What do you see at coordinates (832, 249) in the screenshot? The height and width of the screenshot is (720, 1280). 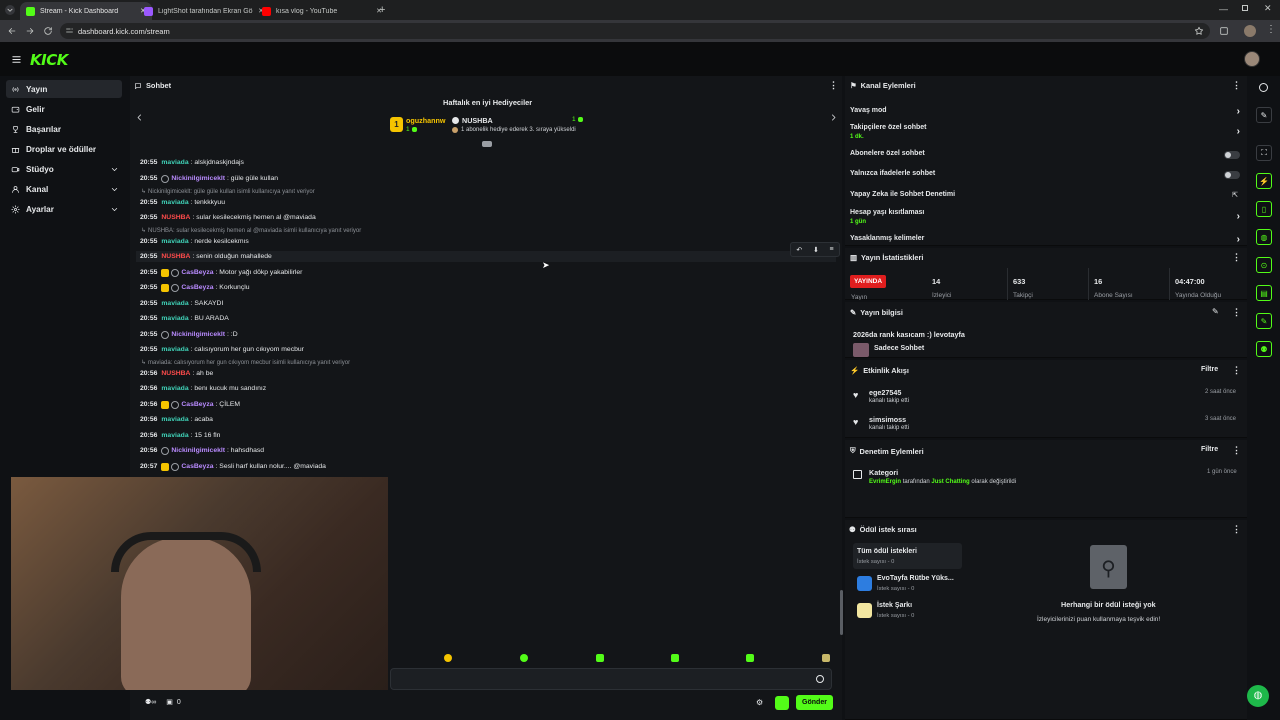 I see `more-icon: ≡` at bounding box center [832, 249].